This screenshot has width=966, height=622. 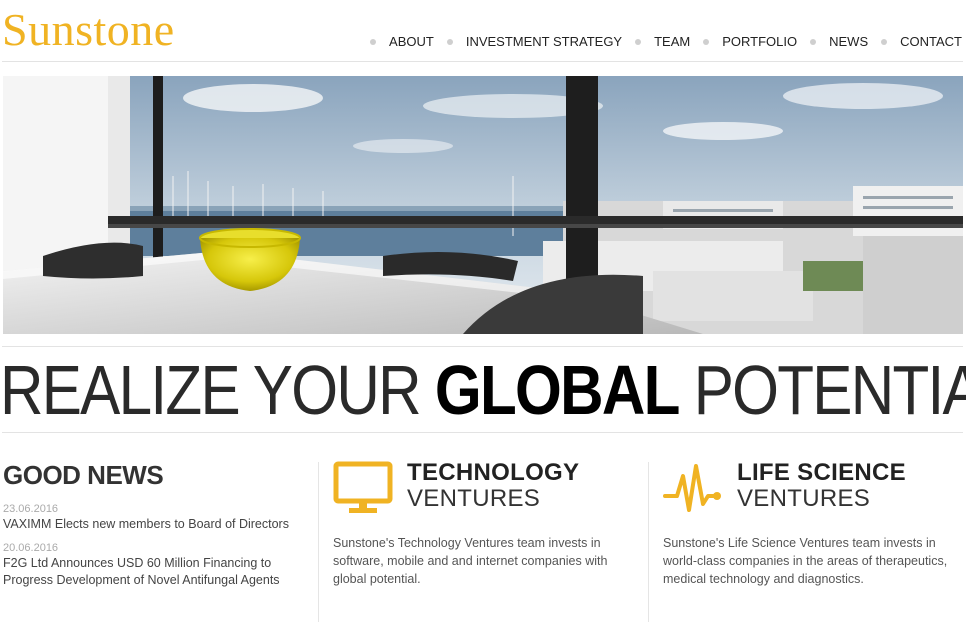 I want to click on nav-item-investment-strategy: INVESTMENT STRATEGY, so click(x=534, y=41).